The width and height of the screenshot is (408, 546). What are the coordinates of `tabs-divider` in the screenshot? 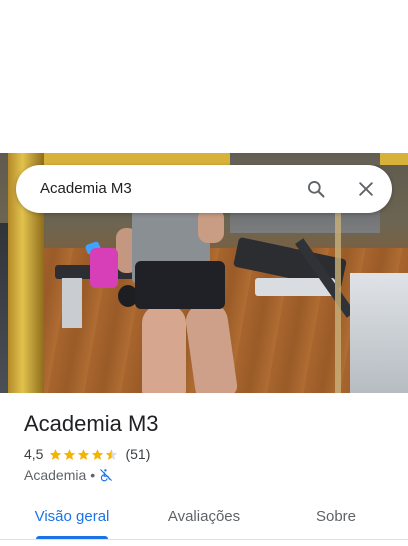 It's located at (204, 539).